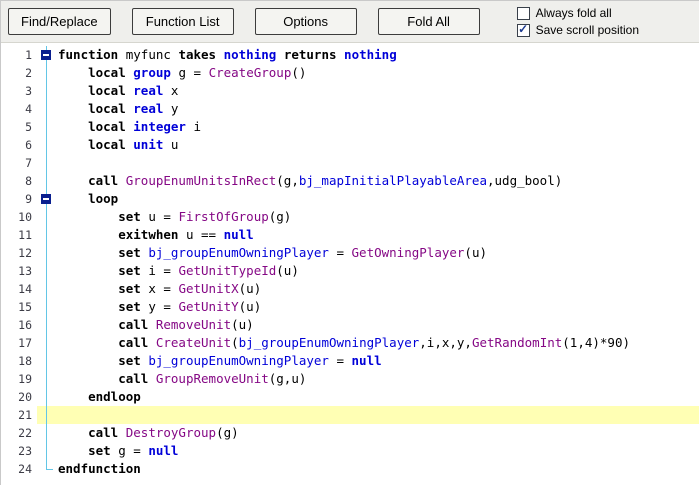 Image resolution: width=699 pixels, height=485 pixels. Describe the element at coordinates (428, 21) in the screenshot. I see `fold-all-button: Fold All` at that location.